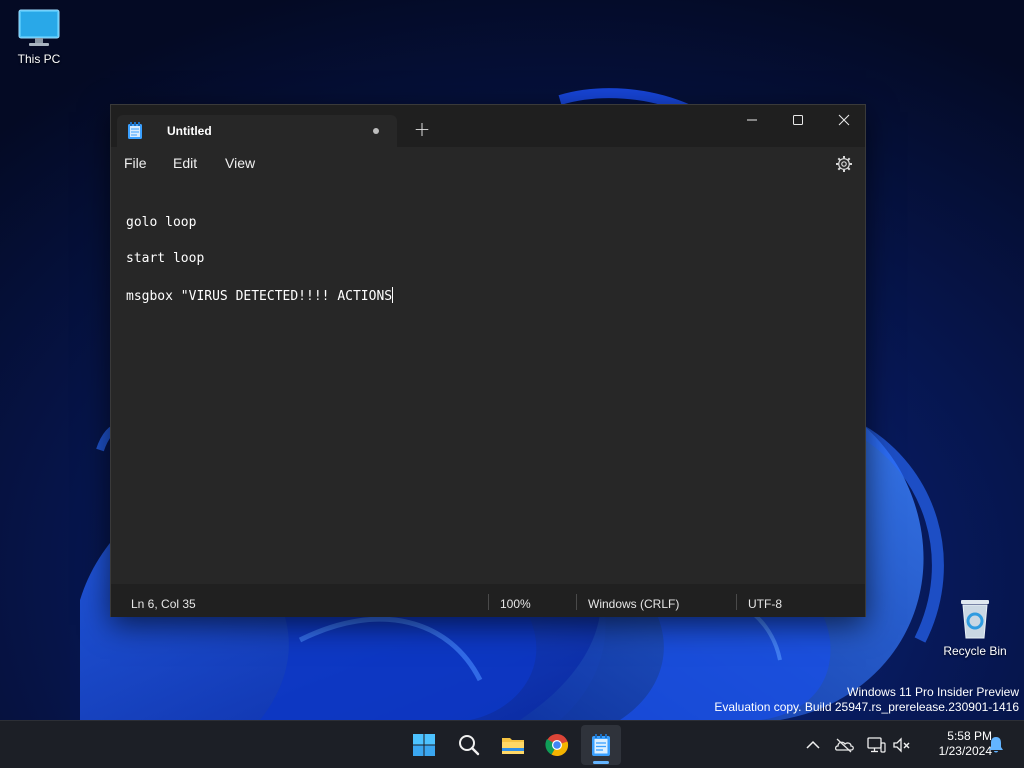  Describe the element at coordinates (185, 163) in the screenshot. I see `menu-edit: Edit` at that location.